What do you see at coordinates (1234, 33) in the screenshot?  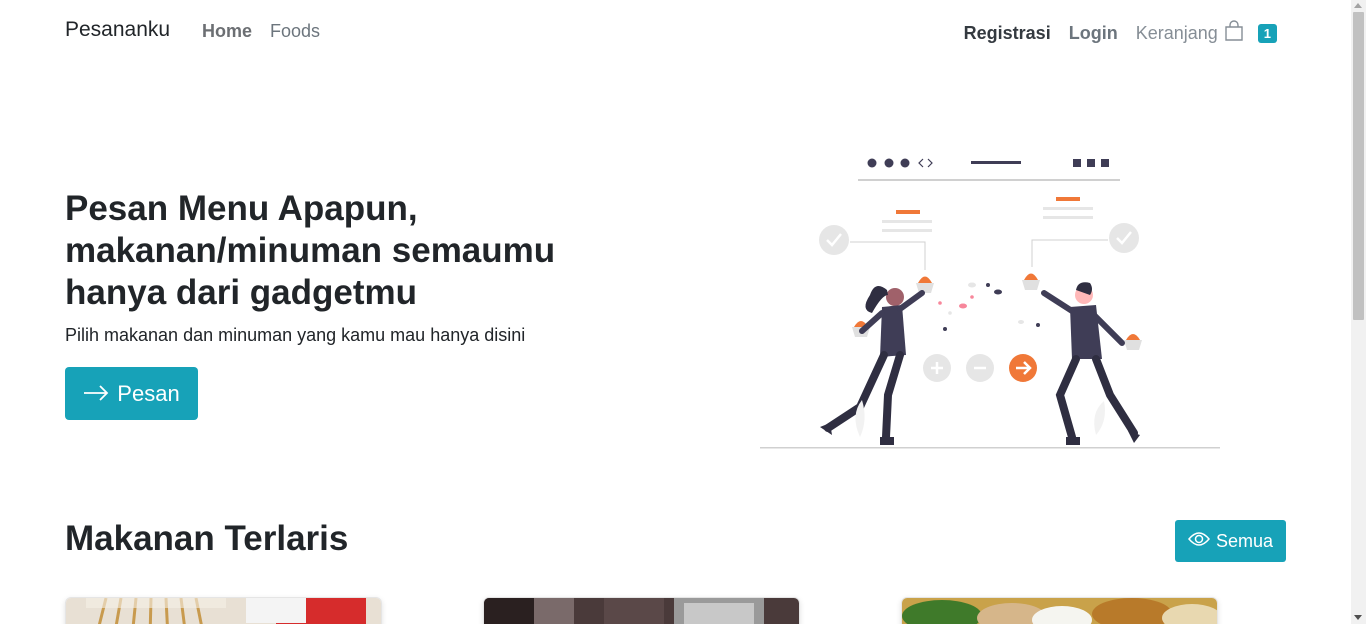 I see `shopping-bag-icon` at bounding box center [1234, 33].